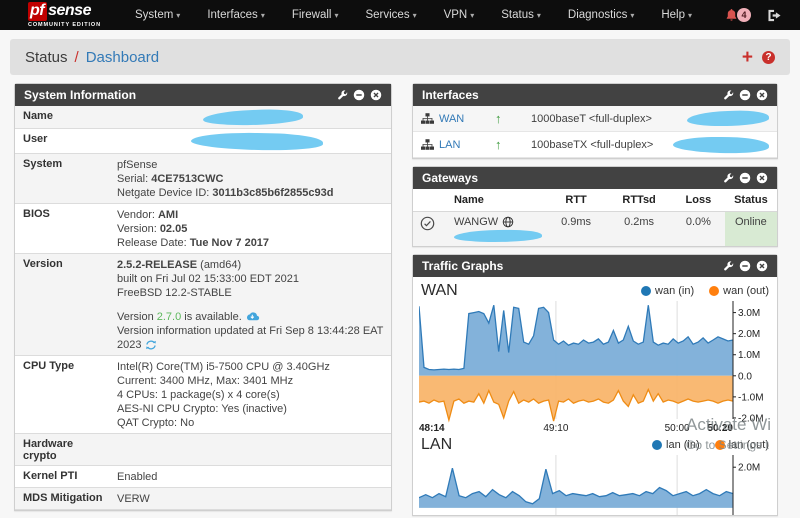 The image size is (800, 518). I want to click on sysinfo-row-kernel-pti: Kernel PTI Enabled, so click(203, 477).